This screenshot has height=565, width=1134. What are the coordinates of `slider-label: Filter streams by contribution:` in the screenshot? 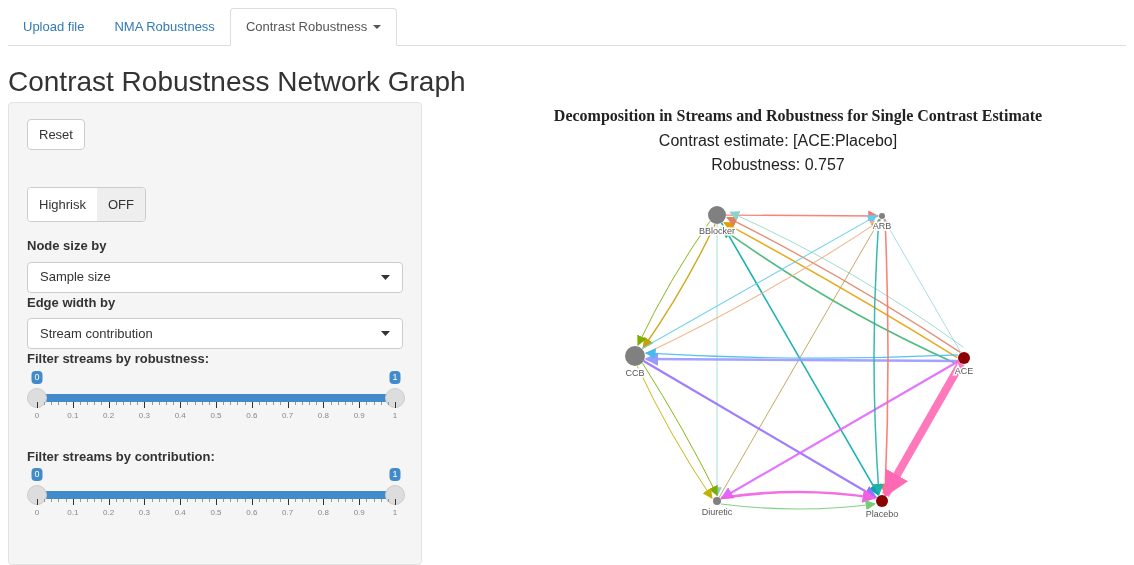 It's located at (121, 456).